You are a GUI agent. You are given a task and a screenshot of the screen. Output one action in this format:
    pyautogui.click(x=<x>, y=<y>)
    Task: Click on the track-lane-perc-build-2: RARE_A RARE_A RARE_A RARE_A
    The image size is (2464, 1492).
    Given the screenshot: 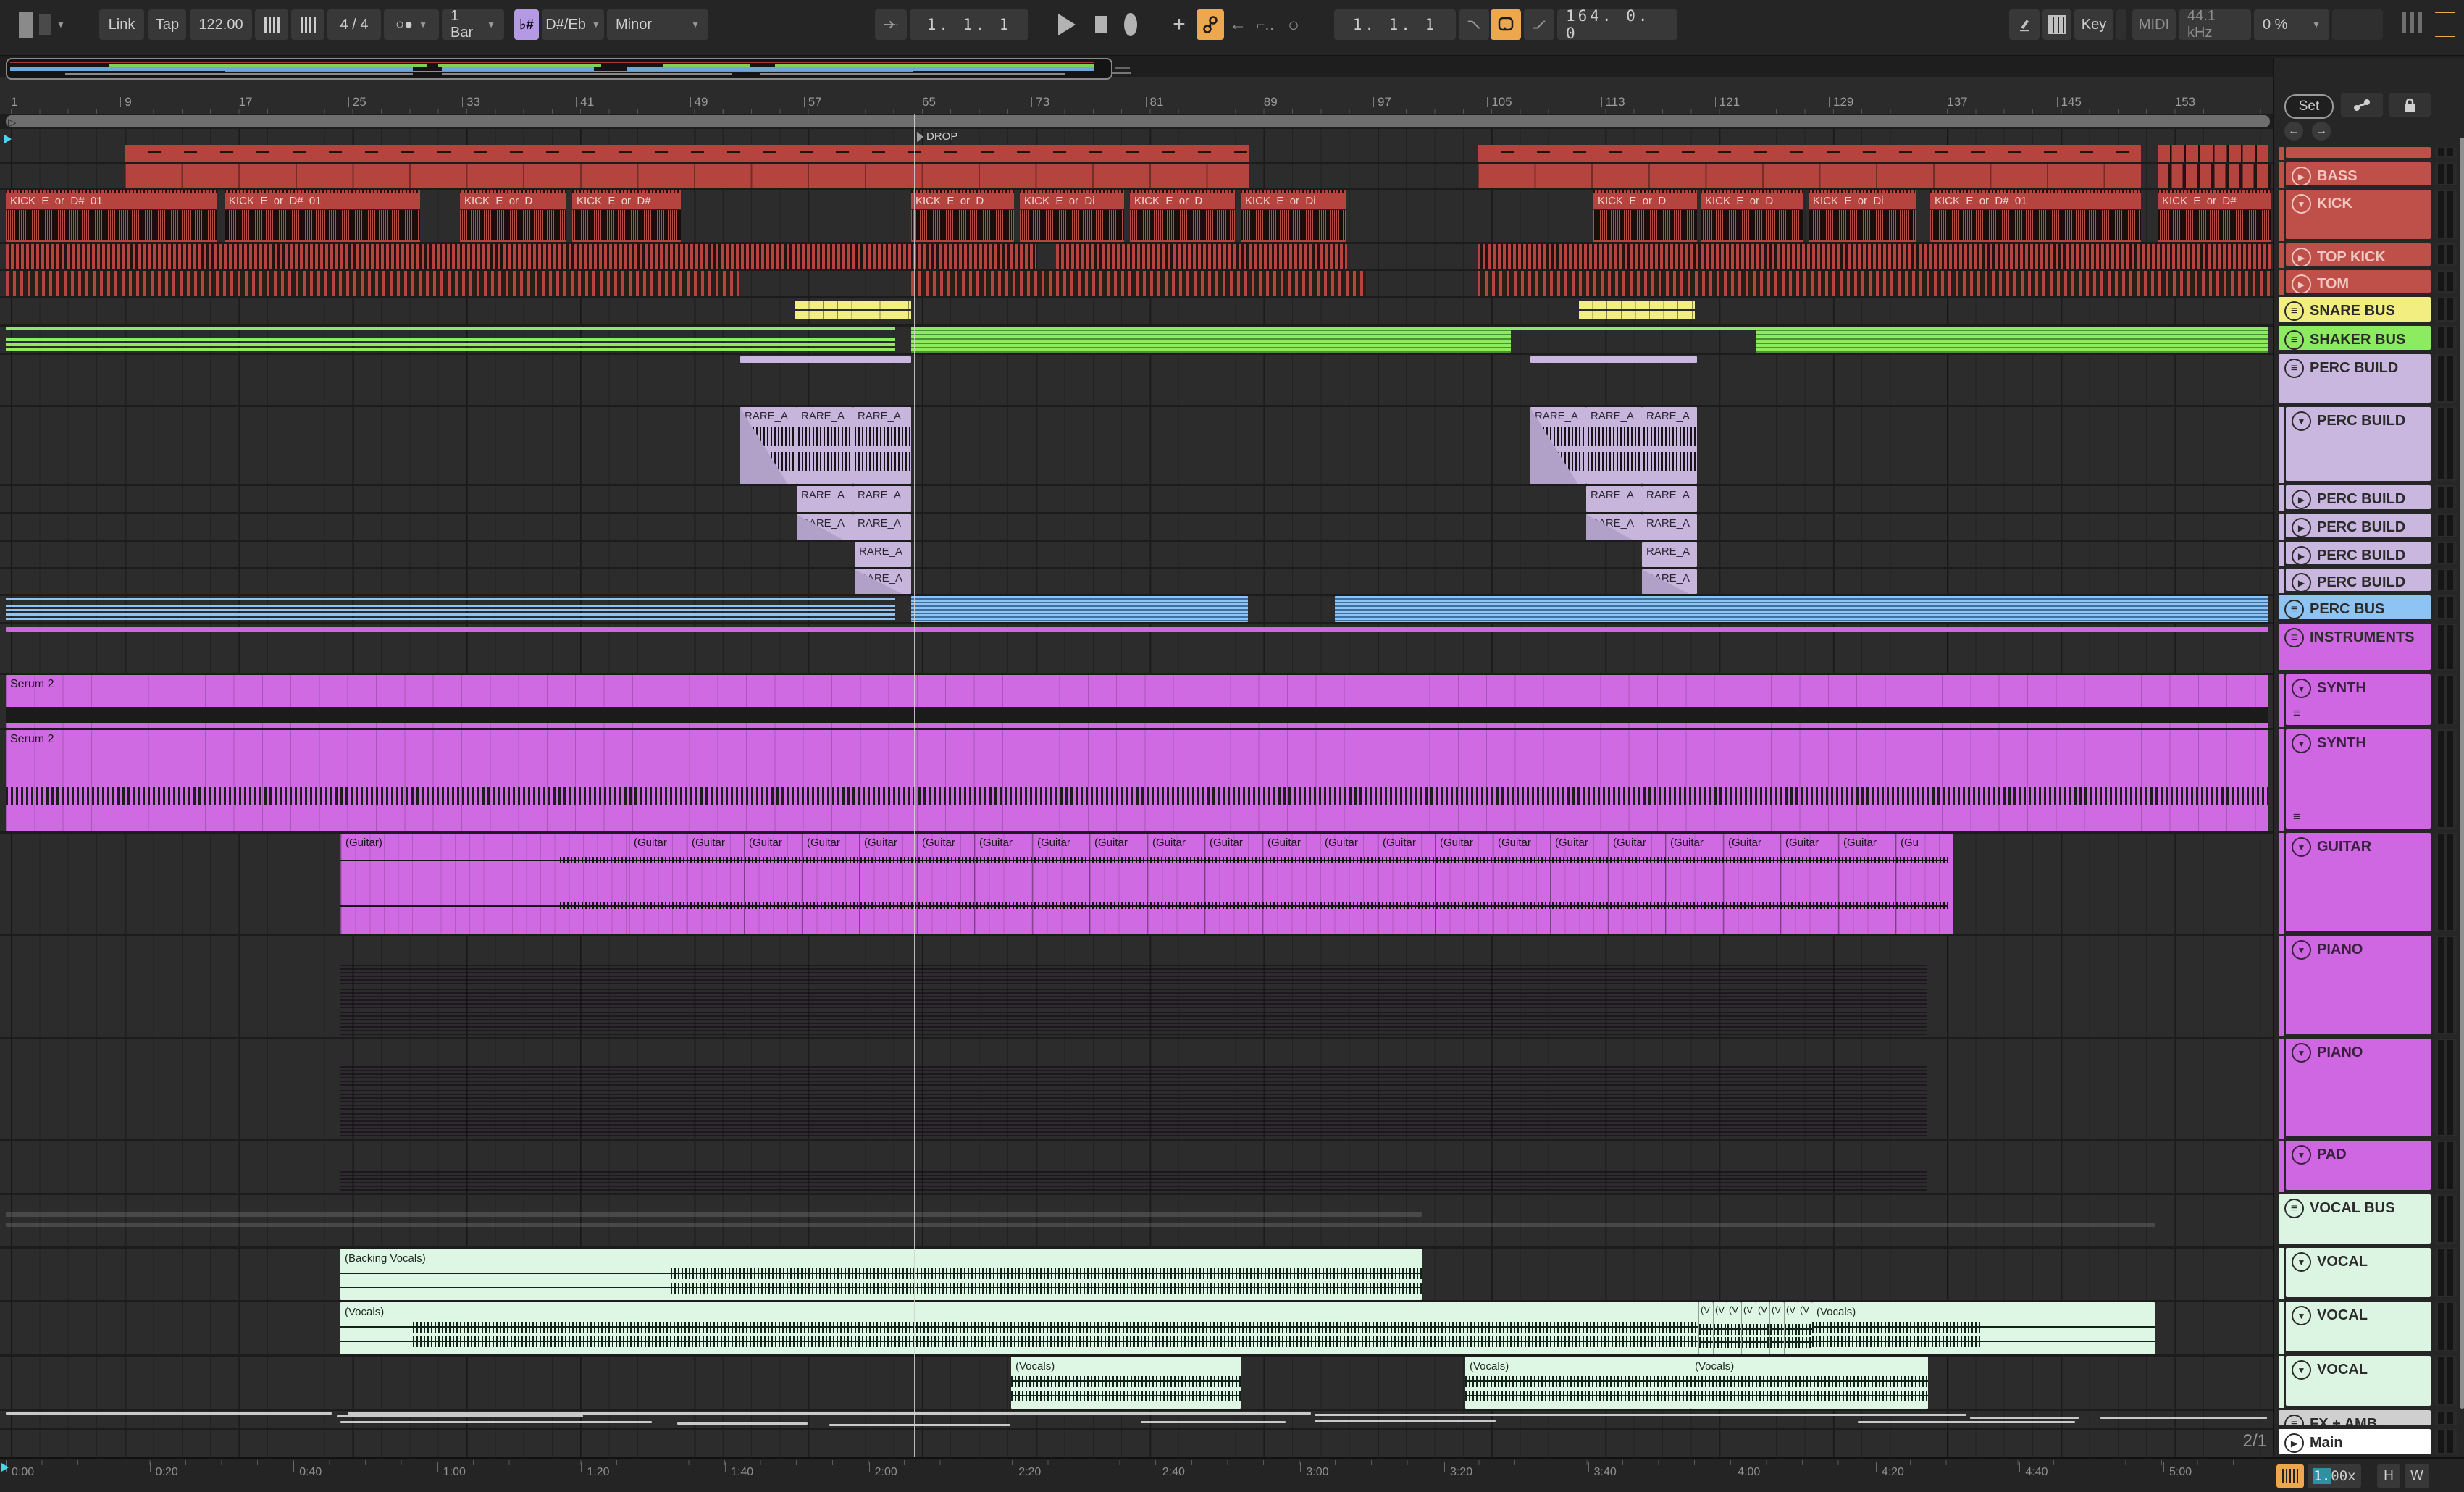 What is the action you would take?
    pyautogui.click(x=1136, y=500)
    